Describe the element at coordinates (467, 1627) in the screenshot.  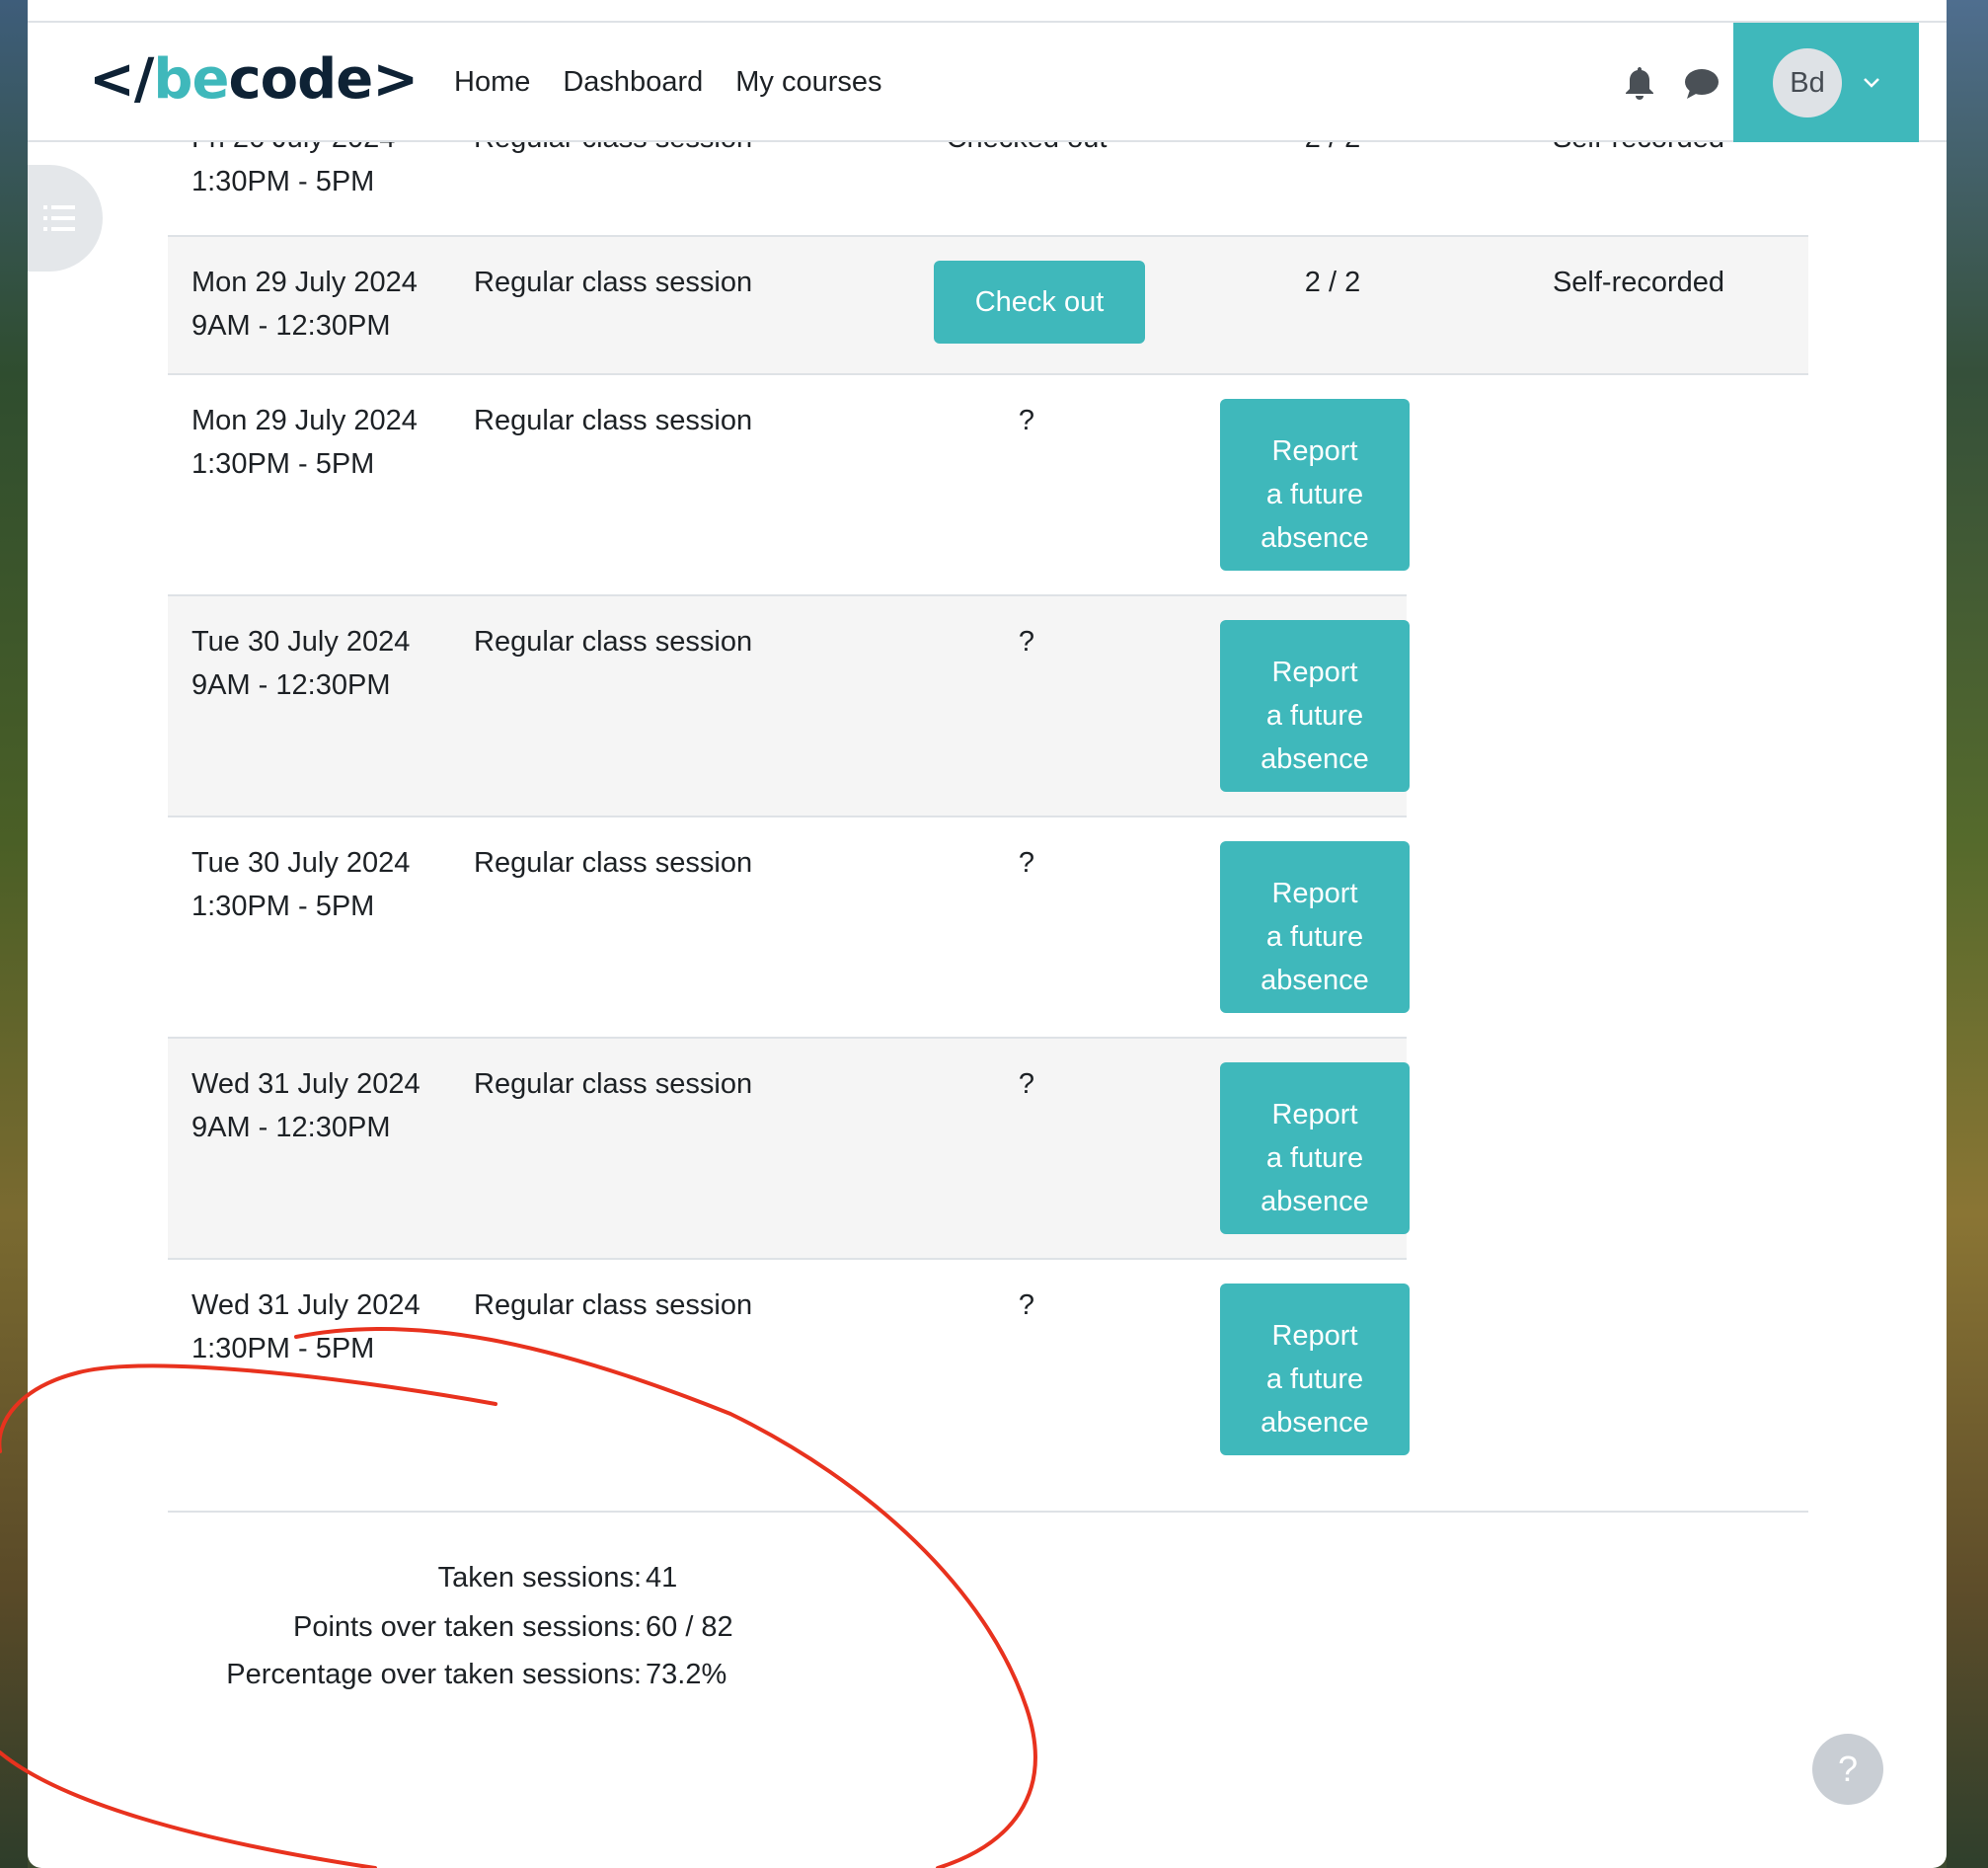
I see `points-label: Points over taken sessions:` at that location.